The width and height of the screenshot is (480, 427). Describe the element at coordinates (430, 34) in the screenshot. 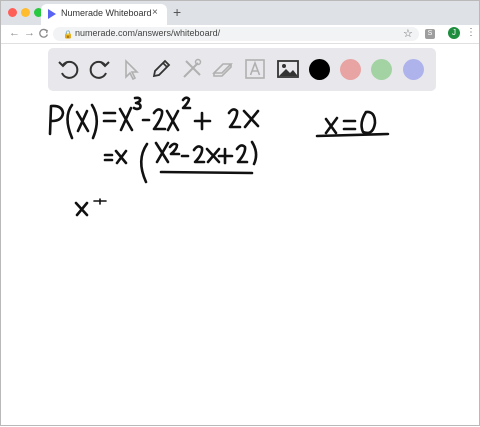

I see `extension-icon: S` at that location.